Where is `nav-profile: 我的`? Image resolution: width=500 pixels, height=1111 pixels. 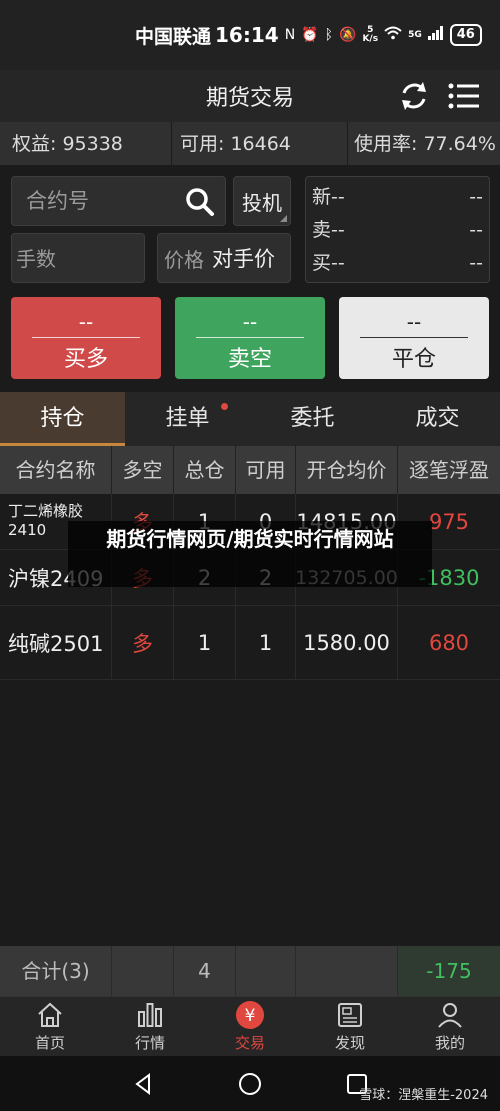
nav-profile: 我的 is located at coordinates (450, 1026).